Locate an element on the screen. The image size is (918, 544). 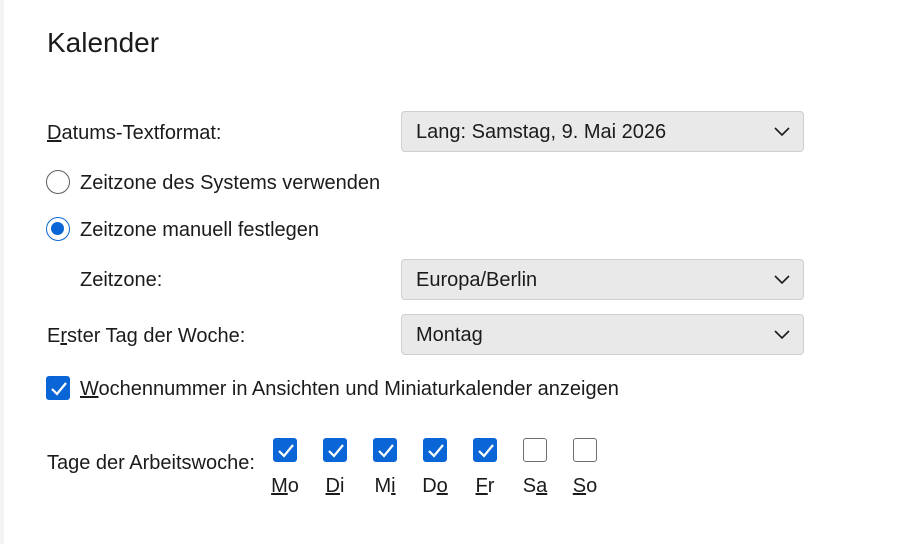
timezone-dropdown: Europa/Berlin is located at coordinates (602, 279).